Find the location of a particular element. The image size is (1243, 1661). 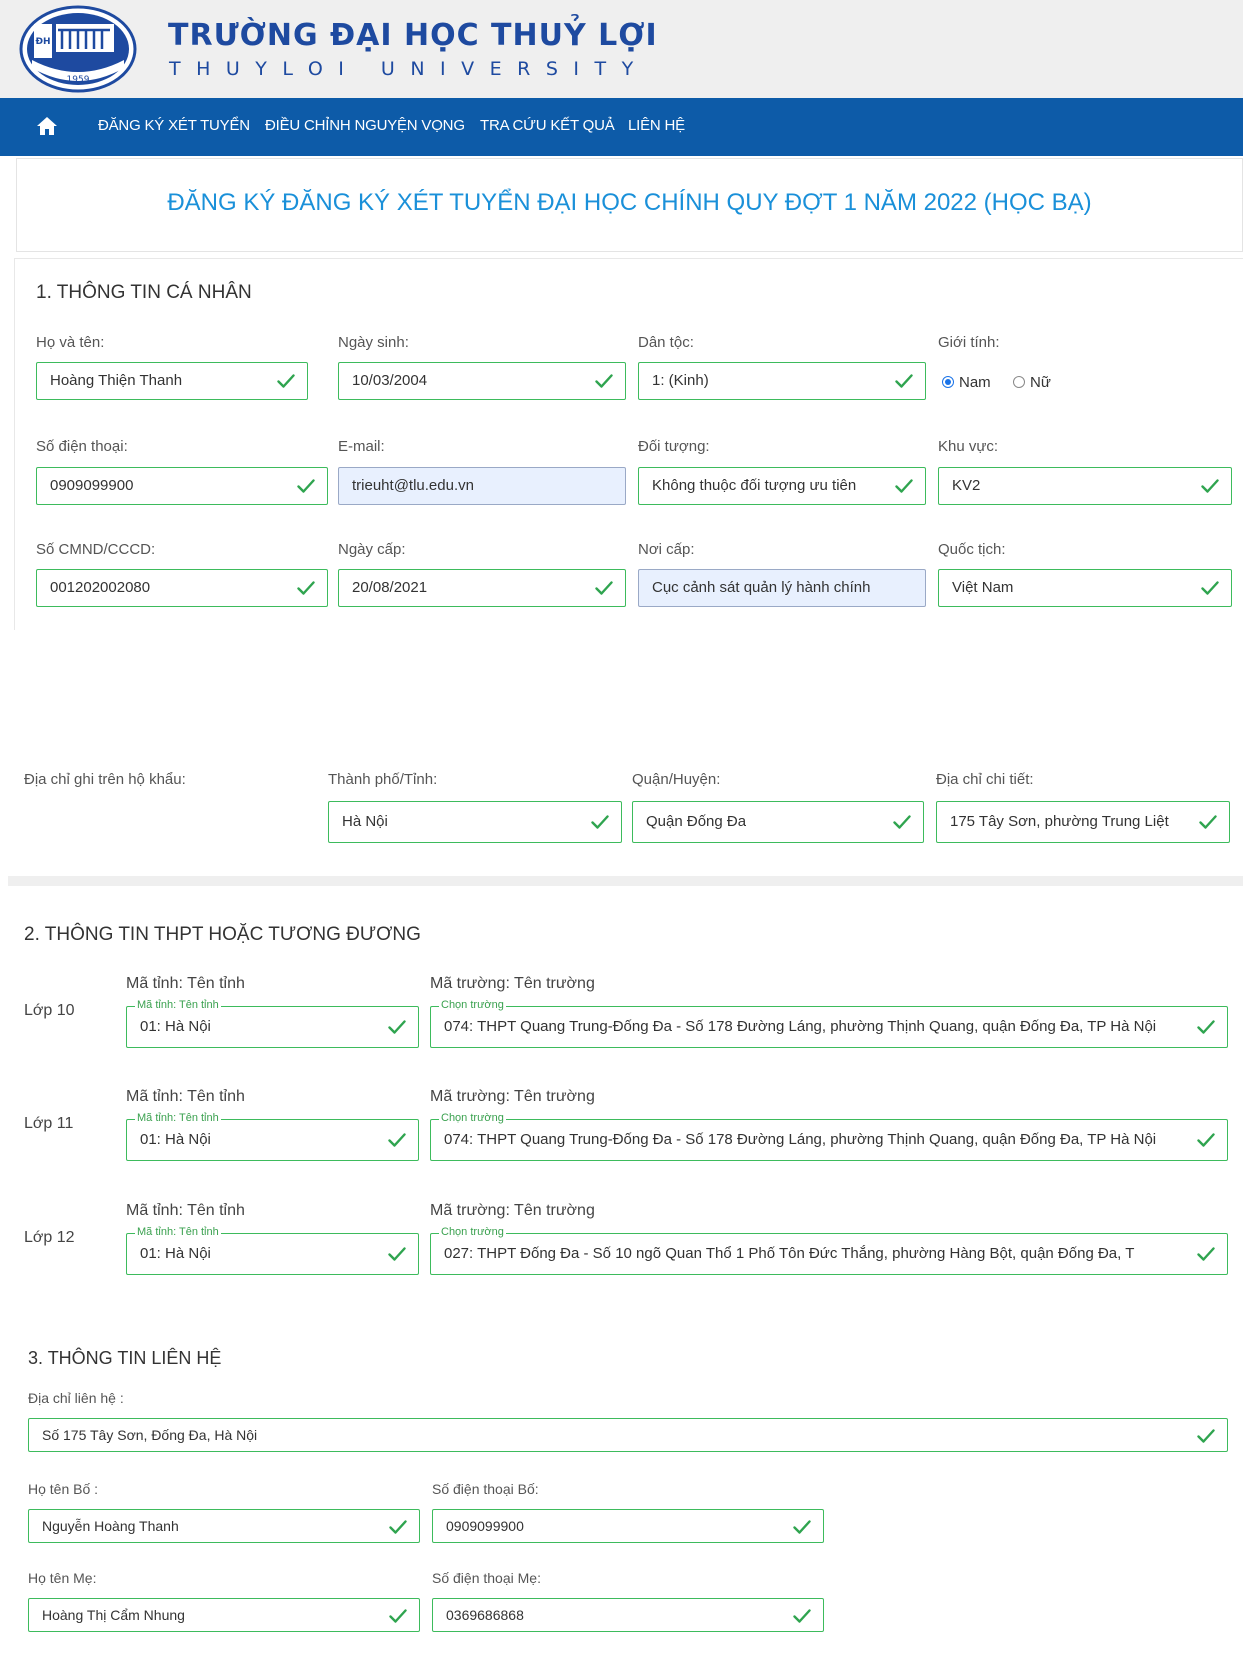

gender-option-female: Nữ is located at coordinates (1040, 382).